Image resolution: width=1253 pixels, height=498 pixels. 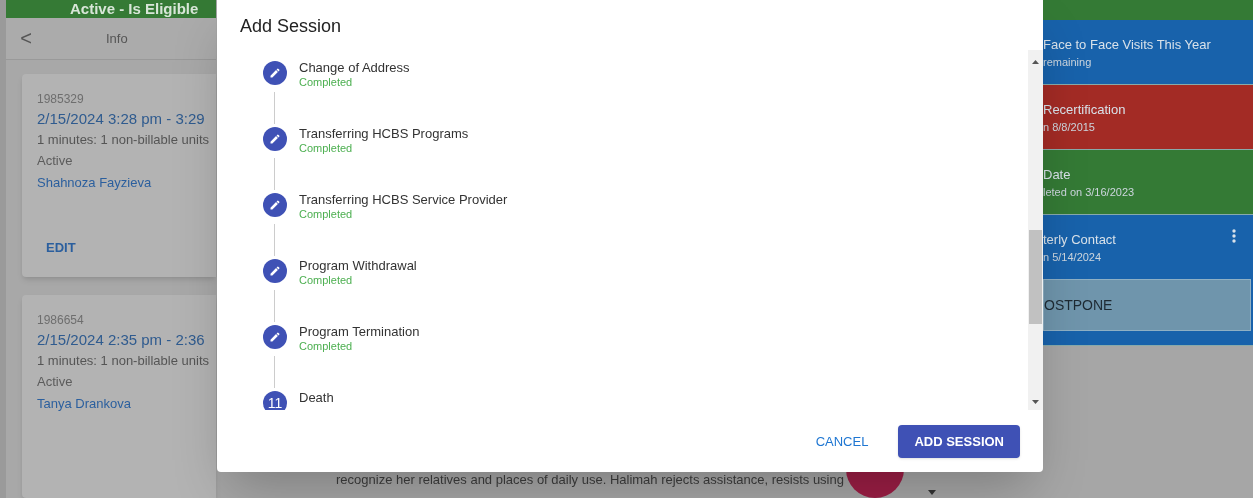 I want to click on postpone-button: OSTPONE, so click(x=1147, y=305).